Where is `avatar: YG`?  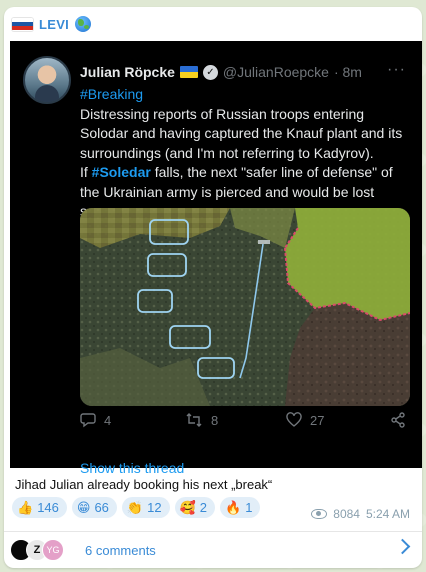
avatar: YG is located at coordinates (53, 550).